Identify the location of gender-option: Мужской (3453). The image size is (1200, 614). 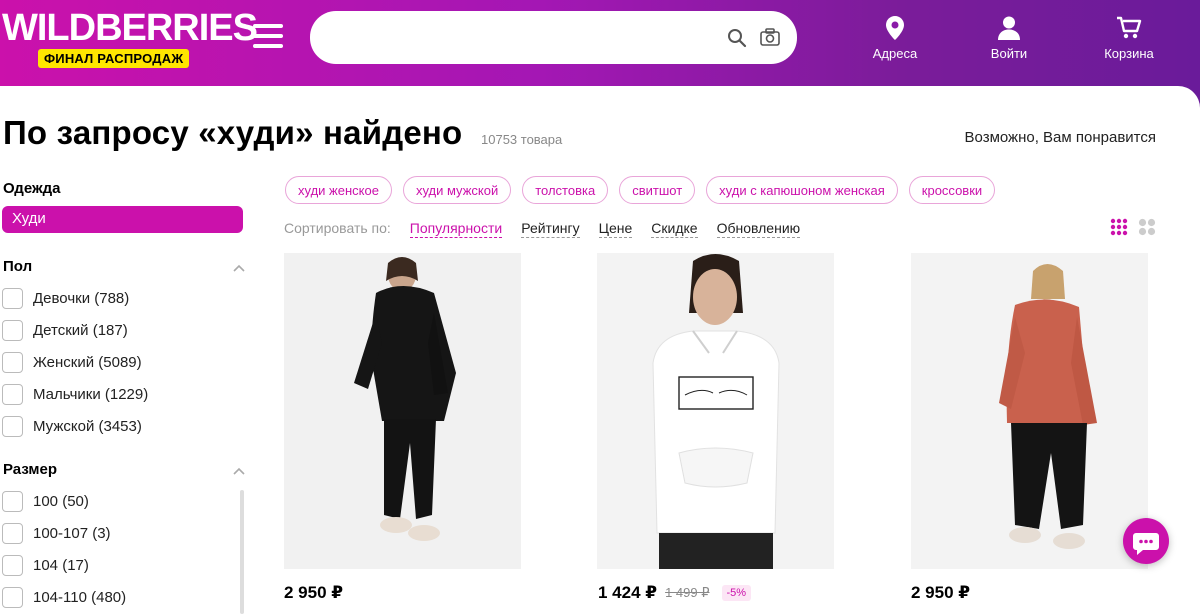
(72, 426).